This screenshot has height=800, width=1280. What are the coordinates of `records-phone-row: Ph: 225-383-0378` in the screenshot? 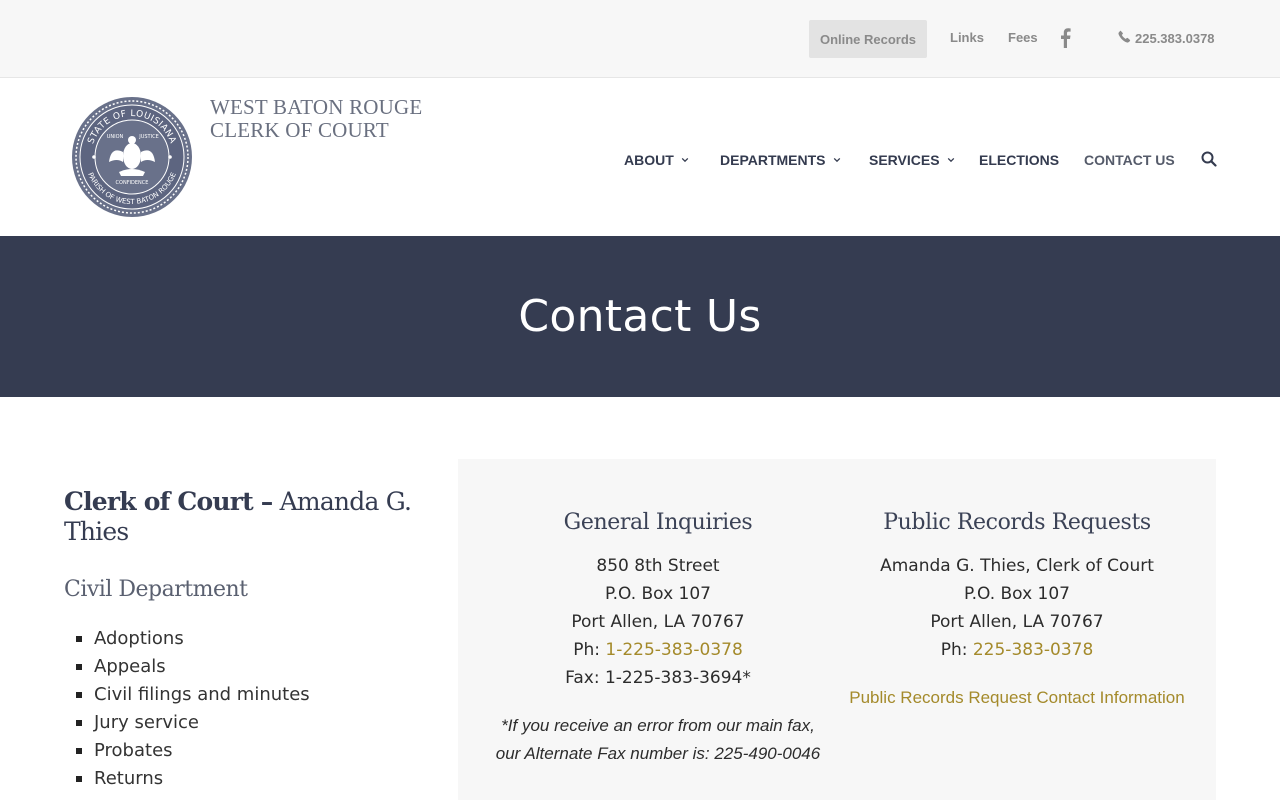 It's located at (1017, 650).